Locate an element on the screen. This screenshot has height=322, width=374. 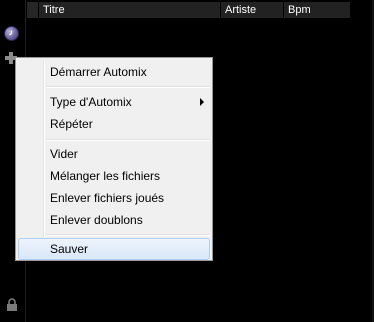
menu-item-vider: Vider is located at coordinates (114, 154).